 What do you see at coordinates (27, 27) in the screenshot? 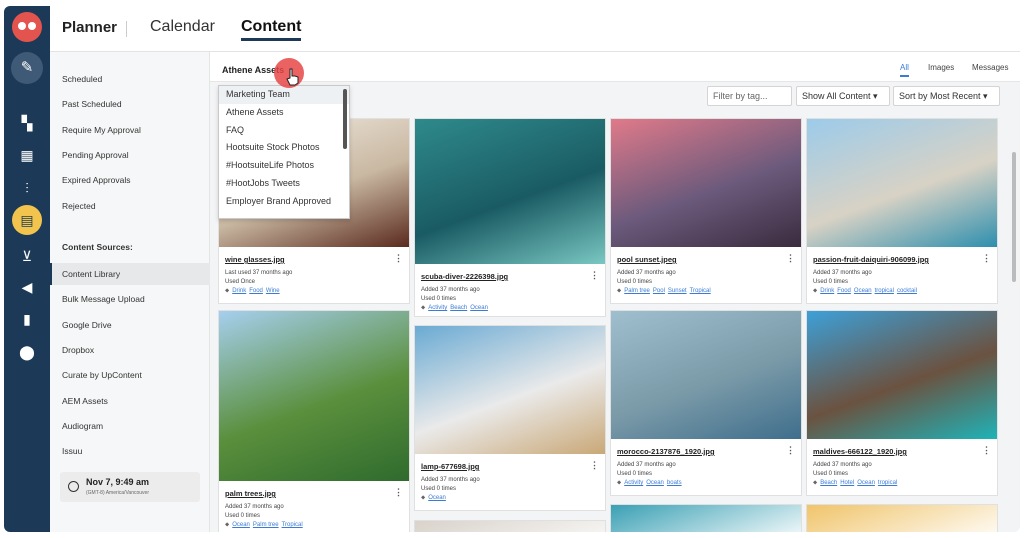
I see `owl-logo-icon` at bounding box center [27, 27].